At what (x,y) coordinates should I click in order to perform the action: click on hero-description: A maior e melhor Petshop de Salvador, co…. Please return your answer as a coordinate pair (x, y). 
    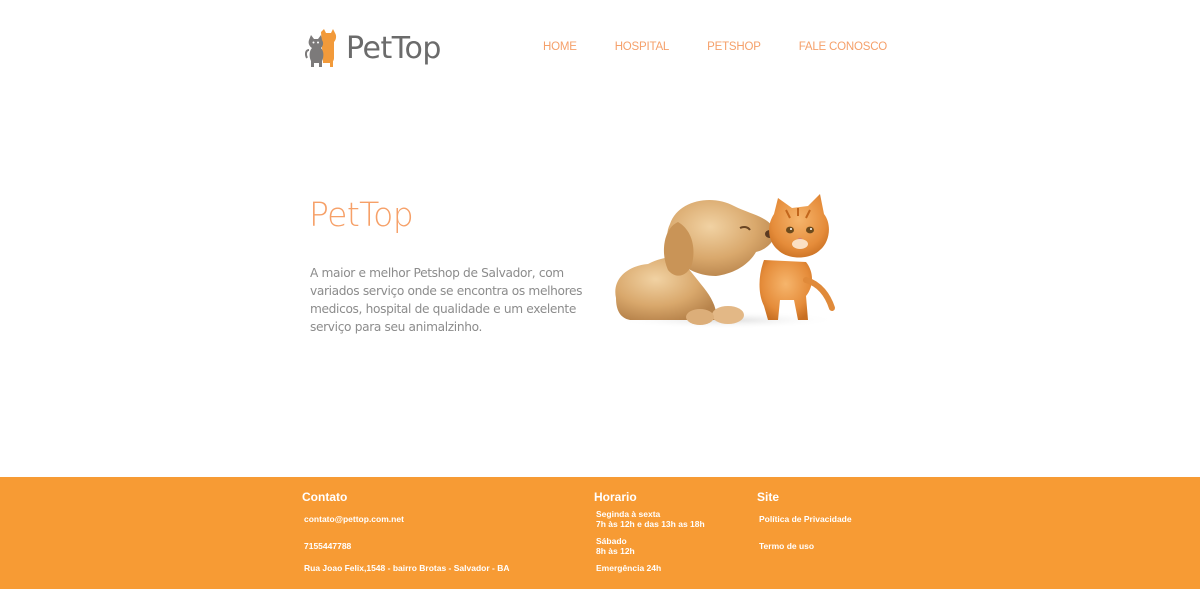
    Looking at the image, I should click on (446, 300).